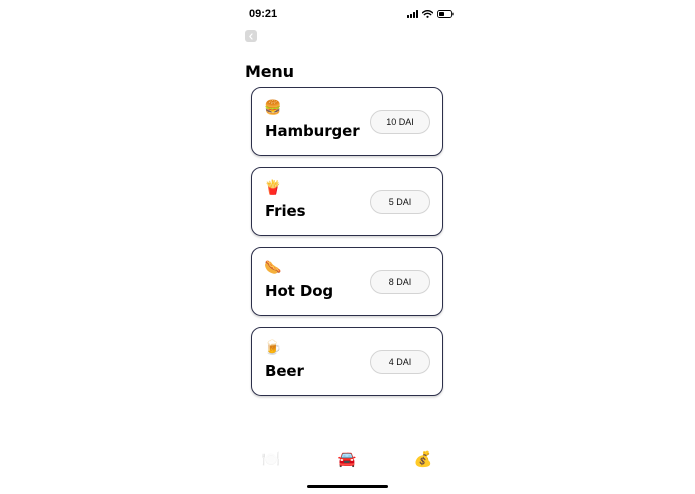 The width and height of the screenshot is (695, 494). What do you see at coordinates (273, 347) in the screenshot?
I see `beer-icon: 🍺` at bounding box center [273, 347].